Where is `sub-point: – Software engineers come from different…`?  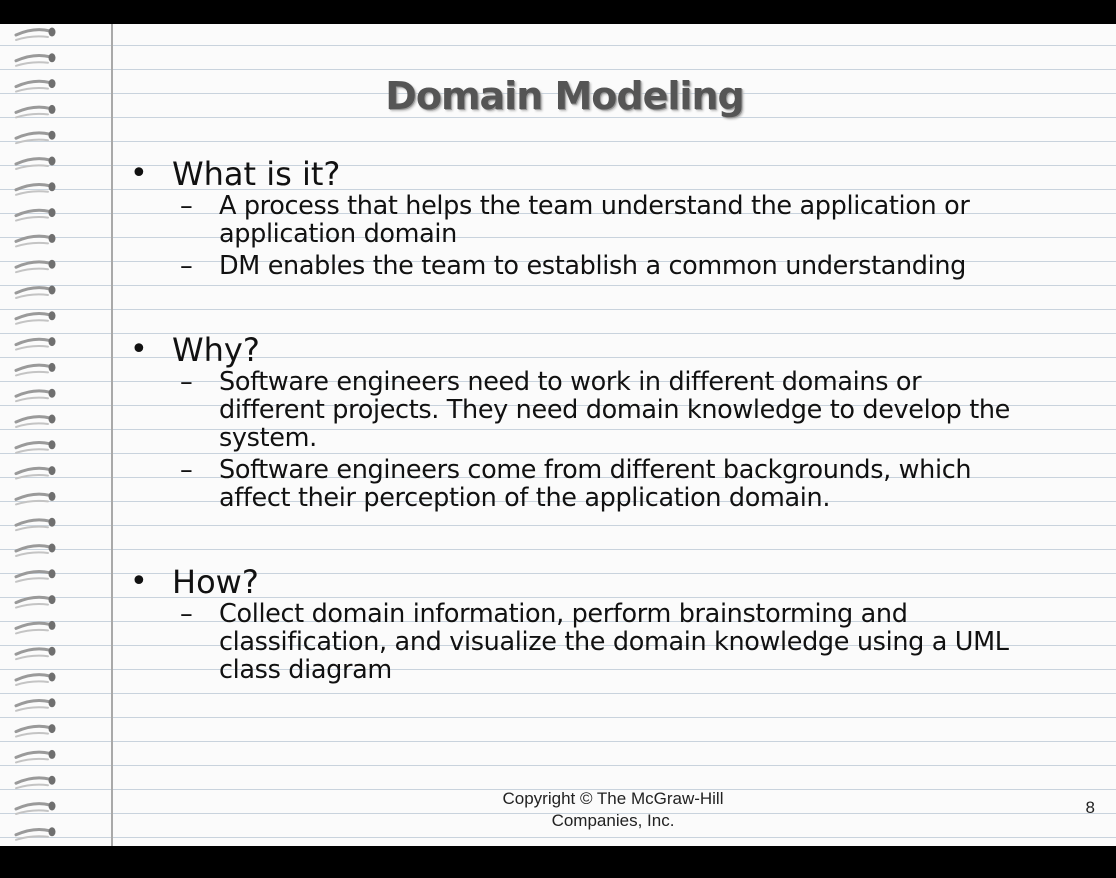
sub-point: – Software engineers come from different… is located at coordinates (613, 484).